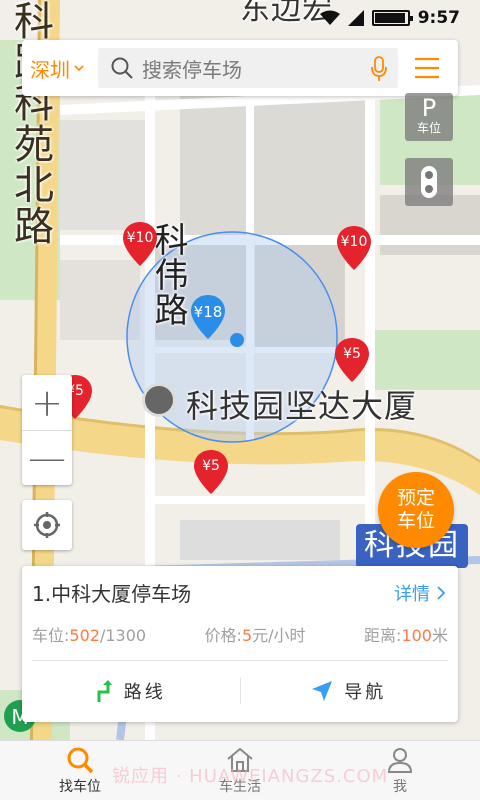 Image resolution: width=480 pixels, height=800 pixels. I want to click on distance-value: 100, so click(416, 635).